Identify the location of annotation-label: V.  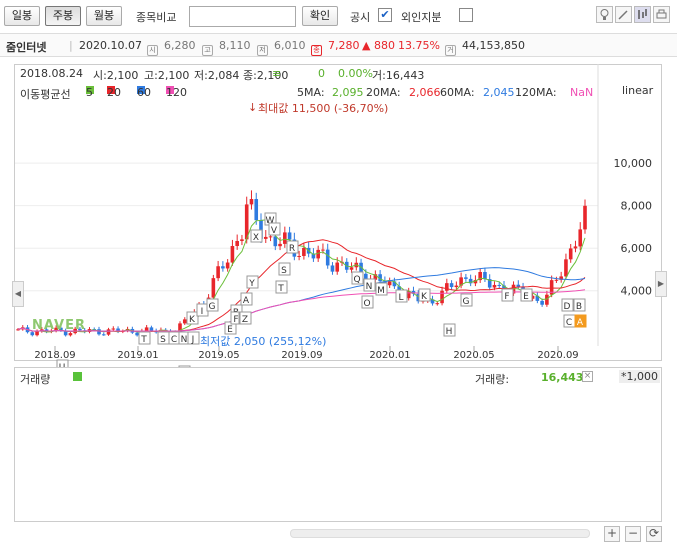
(274, 231).